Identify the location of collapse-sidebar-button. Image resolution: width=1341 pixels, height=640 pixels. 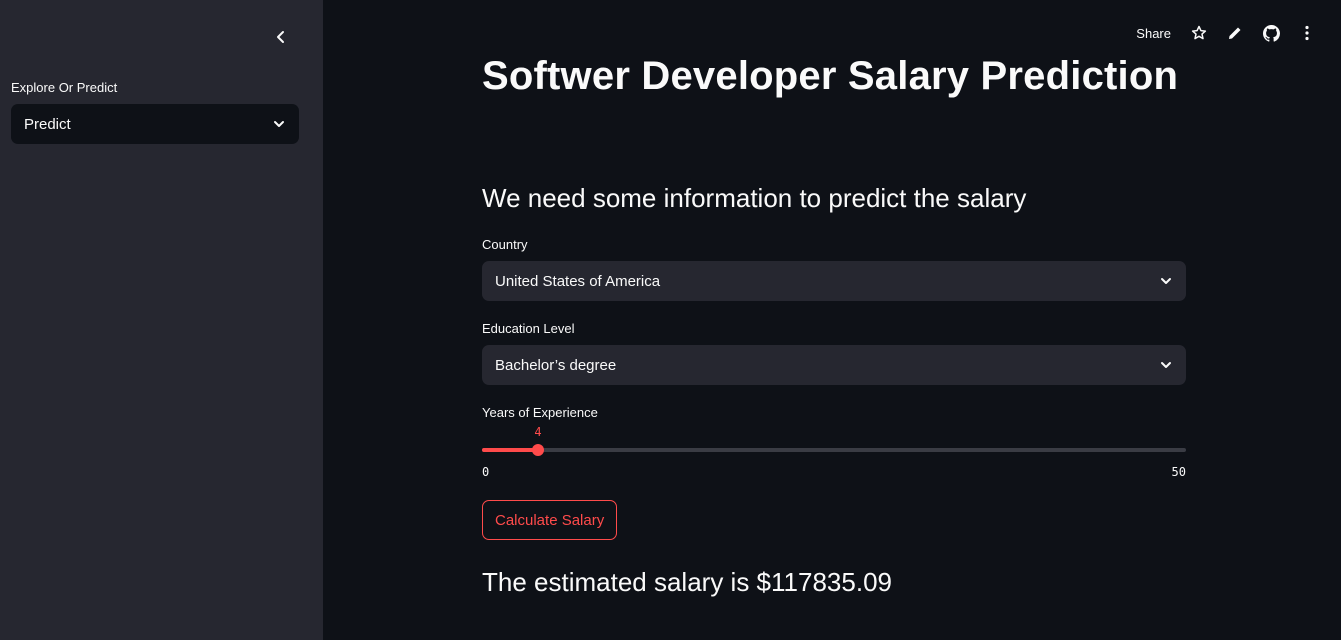
(281, 37).